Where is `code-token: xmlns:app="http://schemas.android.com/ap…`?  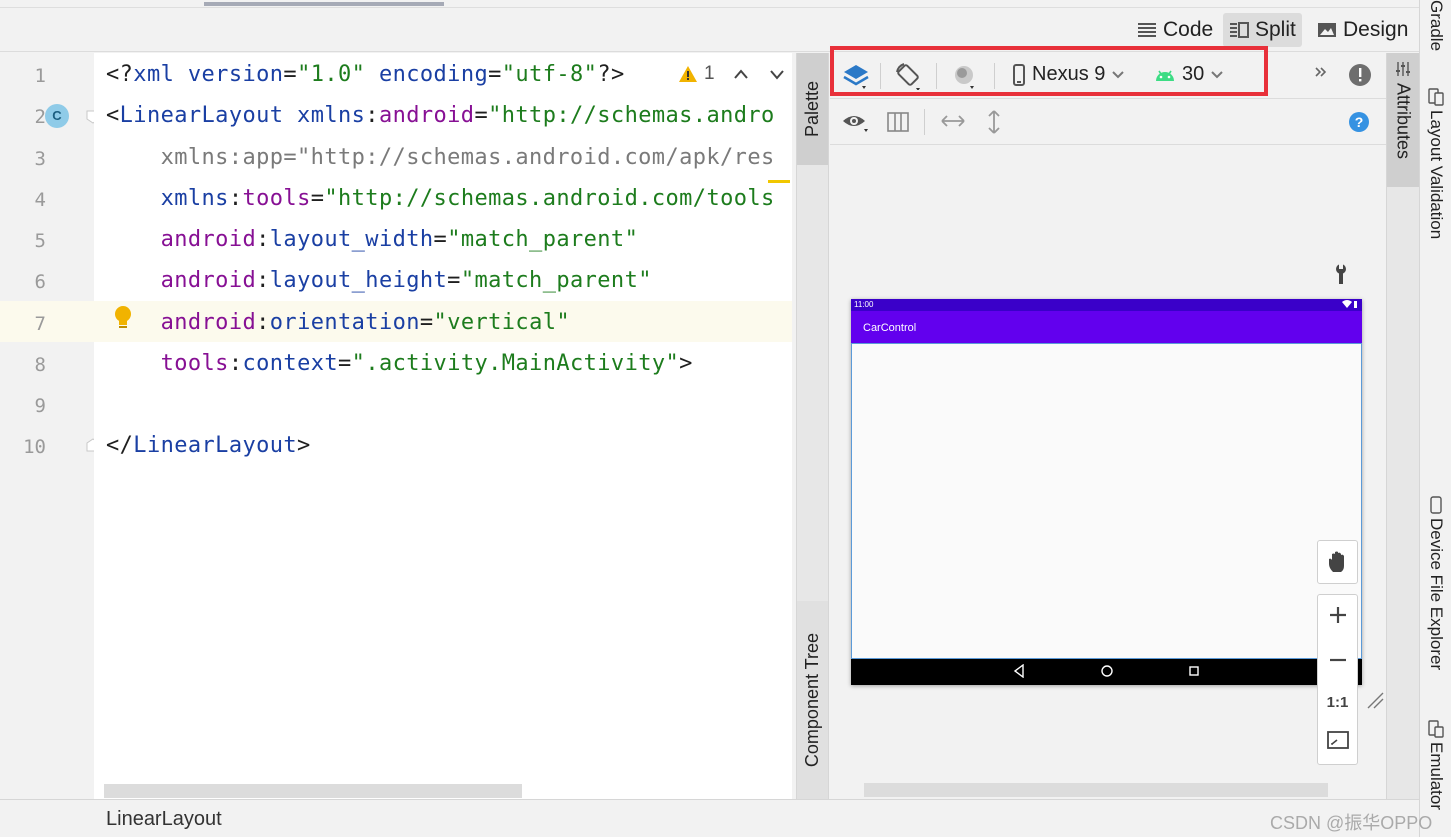 code-token: xmlns:app="http://schemas.android.com/ap… is located at coordinates (440, 157).